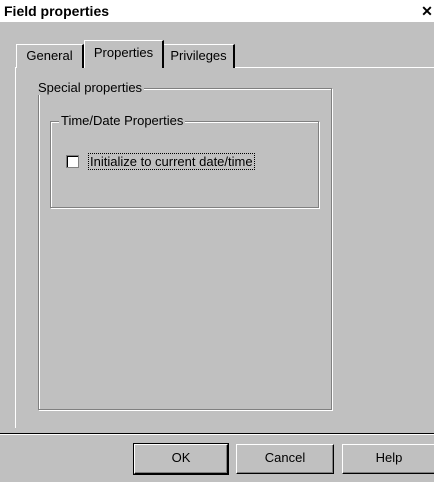 The width and height of the screenshot is (434, 482). What do you see at coordinates (90, 87) in the screenshot?
I see `special-properties-label: Special properties` at bounding box center [90, 87].